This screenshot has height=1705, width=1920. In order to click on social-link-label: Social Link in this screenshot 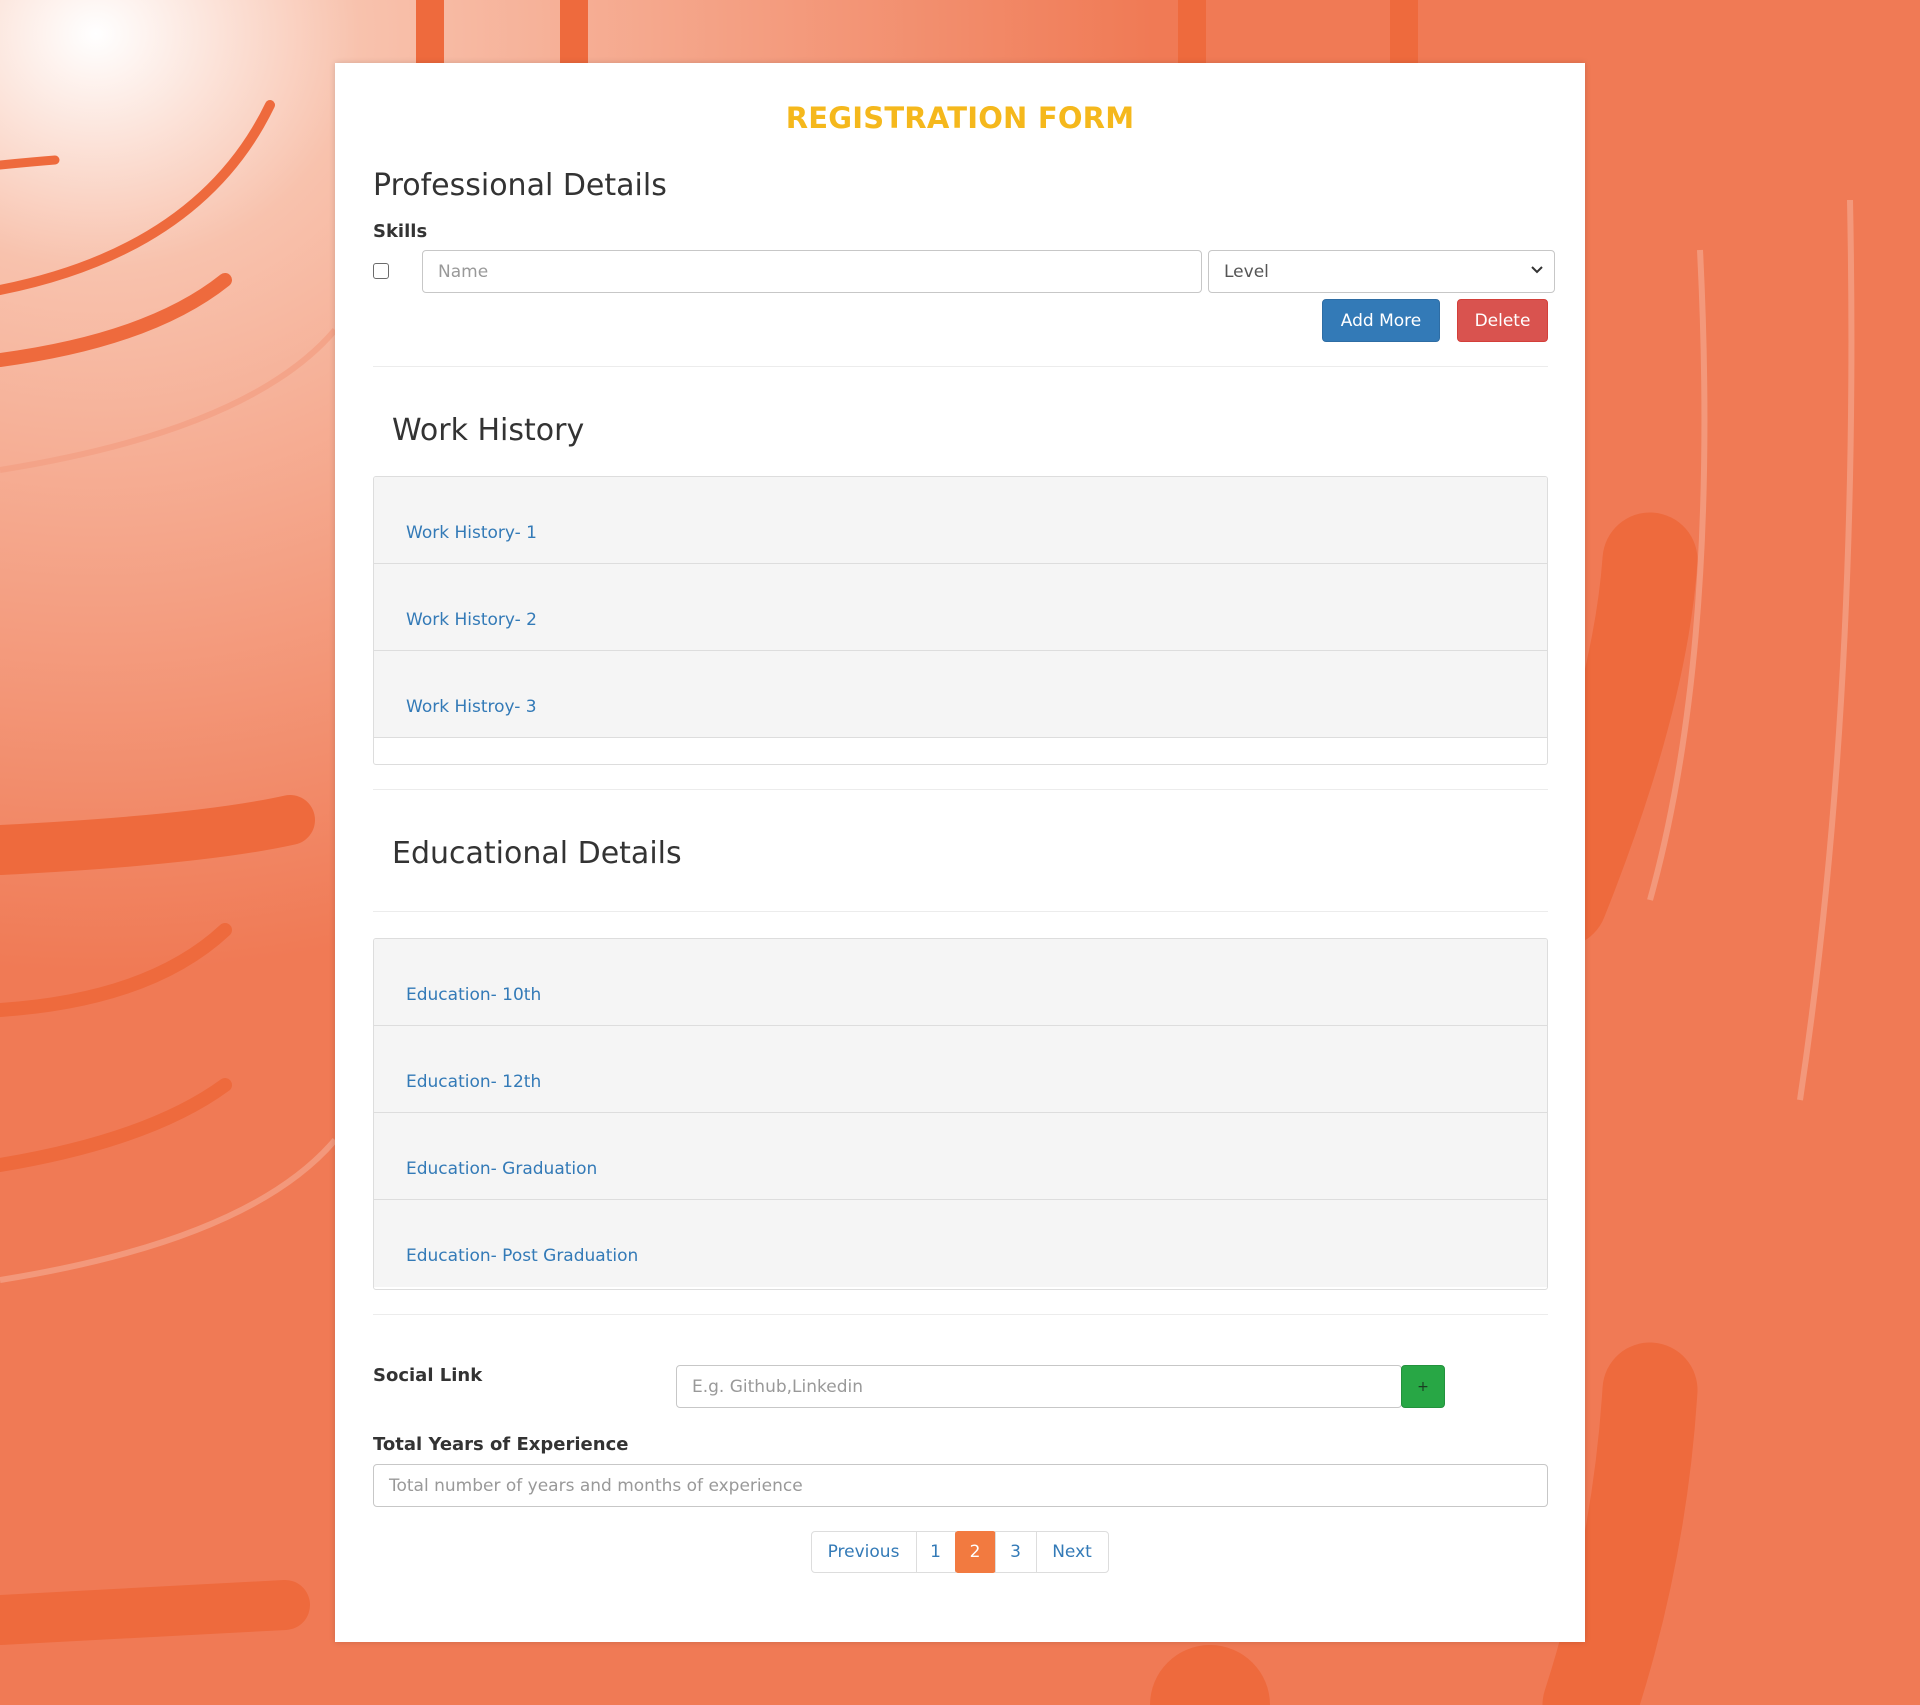, I will do `click(428, 1375)`.